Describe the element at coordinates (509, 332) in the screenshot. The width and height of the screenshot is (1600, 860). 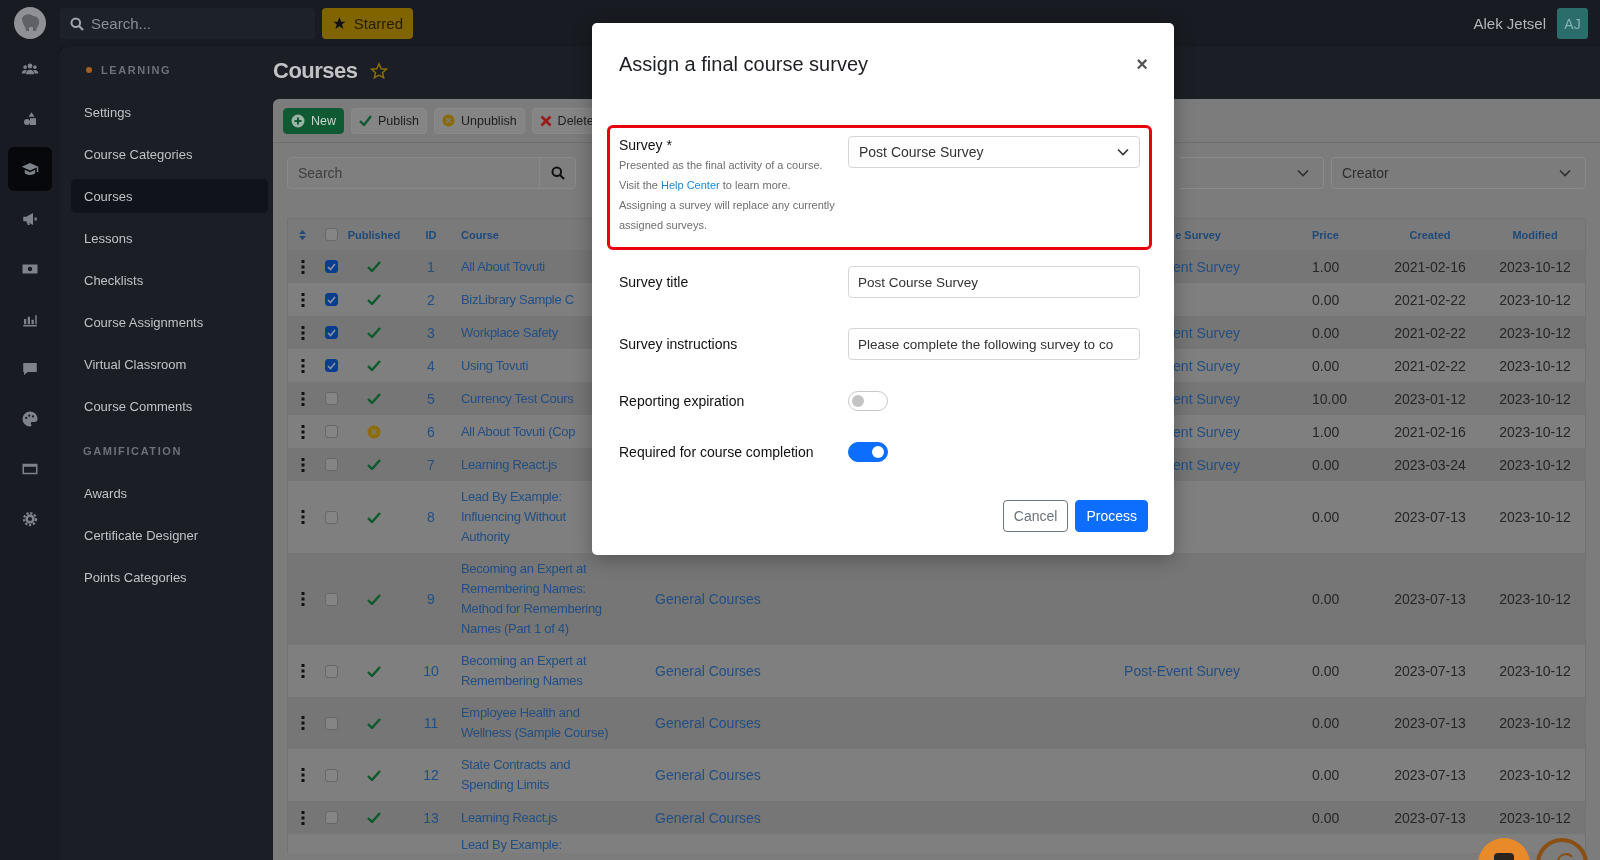
I see `course-link: Workplace Safety` at that location.